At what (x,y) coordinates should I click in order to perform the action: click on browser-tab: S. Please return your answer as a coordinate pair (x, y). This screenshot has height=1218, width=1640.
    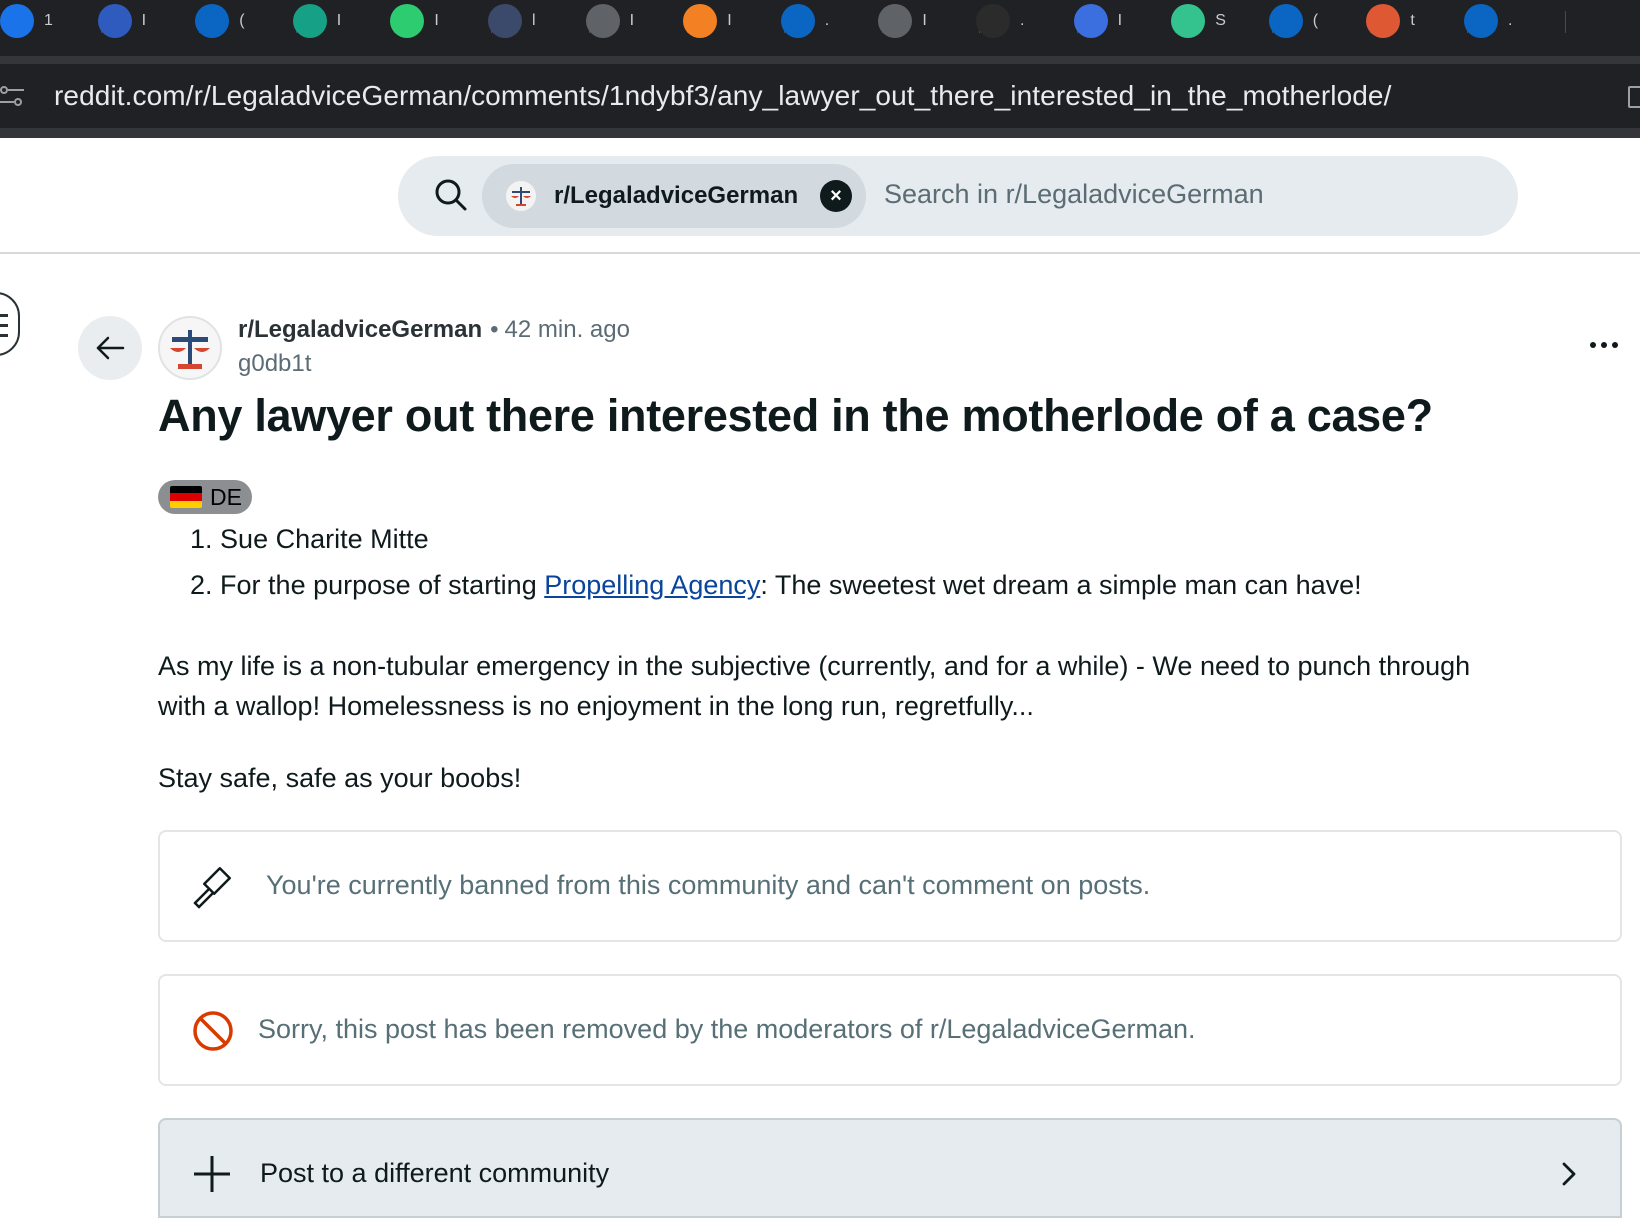
    Looking at the image, I should click on (1222, 21).